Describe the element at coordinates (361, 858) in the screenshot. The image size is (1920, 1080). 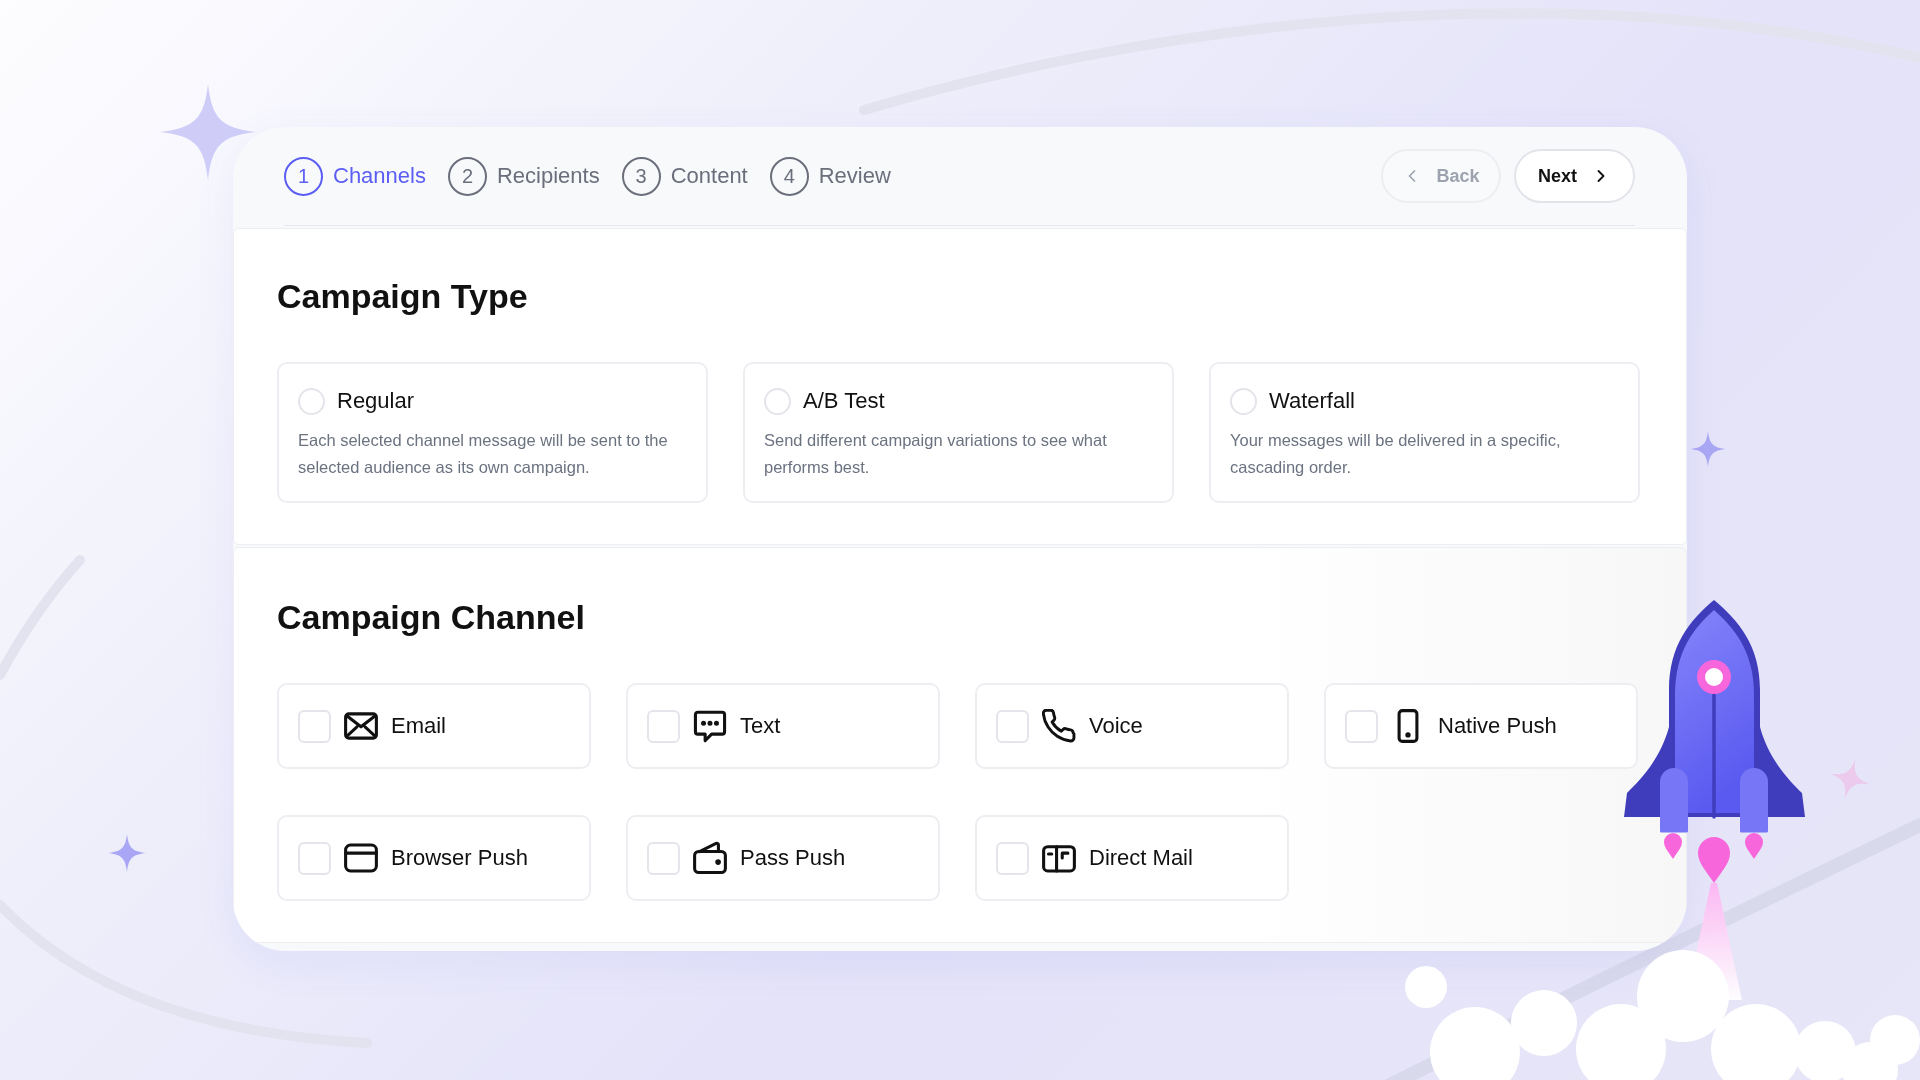
I see `browser-window-icon` at that location.